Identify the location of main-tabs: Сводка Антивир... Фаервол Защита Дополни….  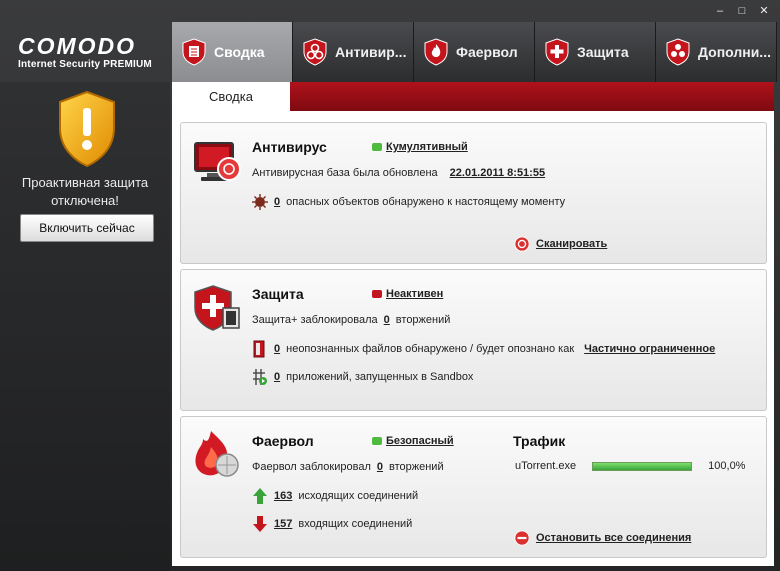
(476, 52).